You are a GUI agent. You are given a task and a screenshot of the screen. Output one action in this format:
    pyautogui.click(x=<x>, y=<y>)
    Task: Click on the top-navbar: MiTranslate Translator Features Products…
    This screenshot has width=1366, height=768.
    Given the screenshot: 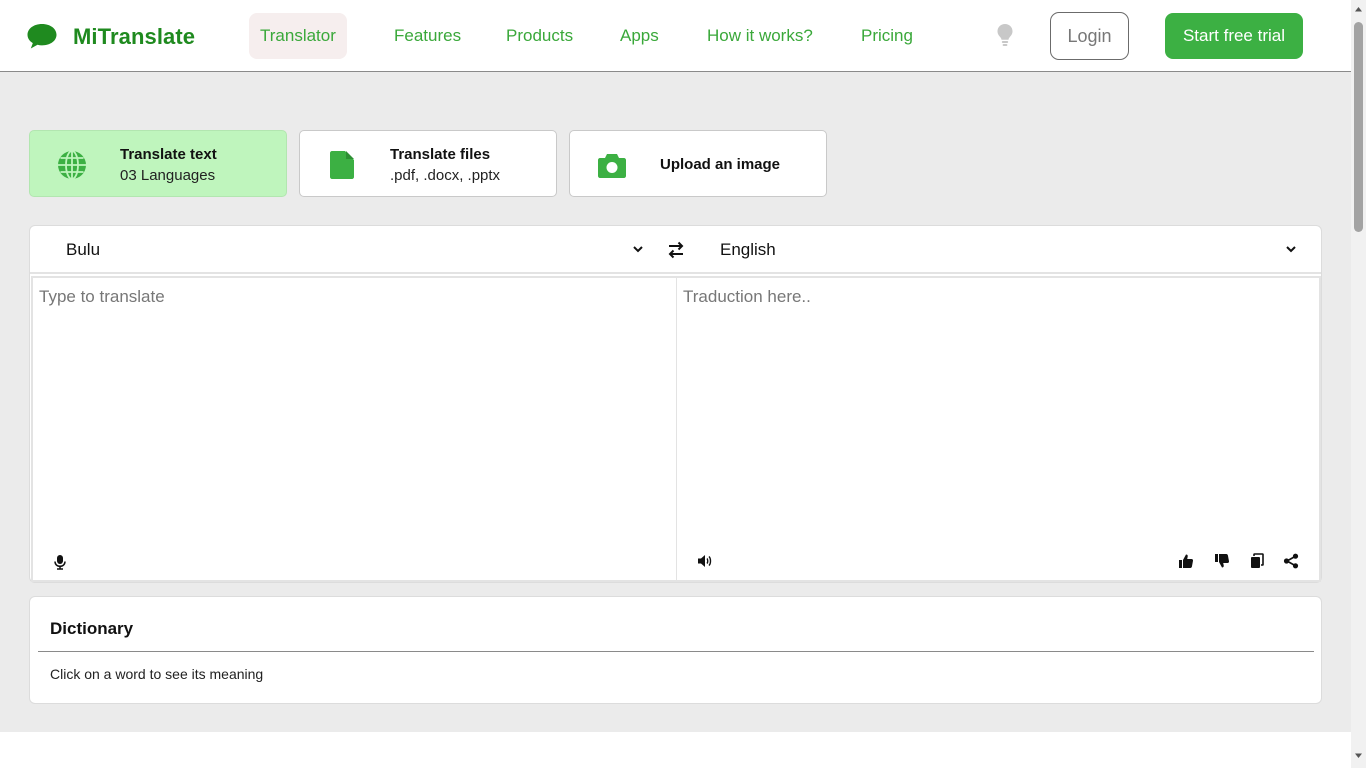 What is the action you would take?
    pyautogui.click(x=675, y=36)
    